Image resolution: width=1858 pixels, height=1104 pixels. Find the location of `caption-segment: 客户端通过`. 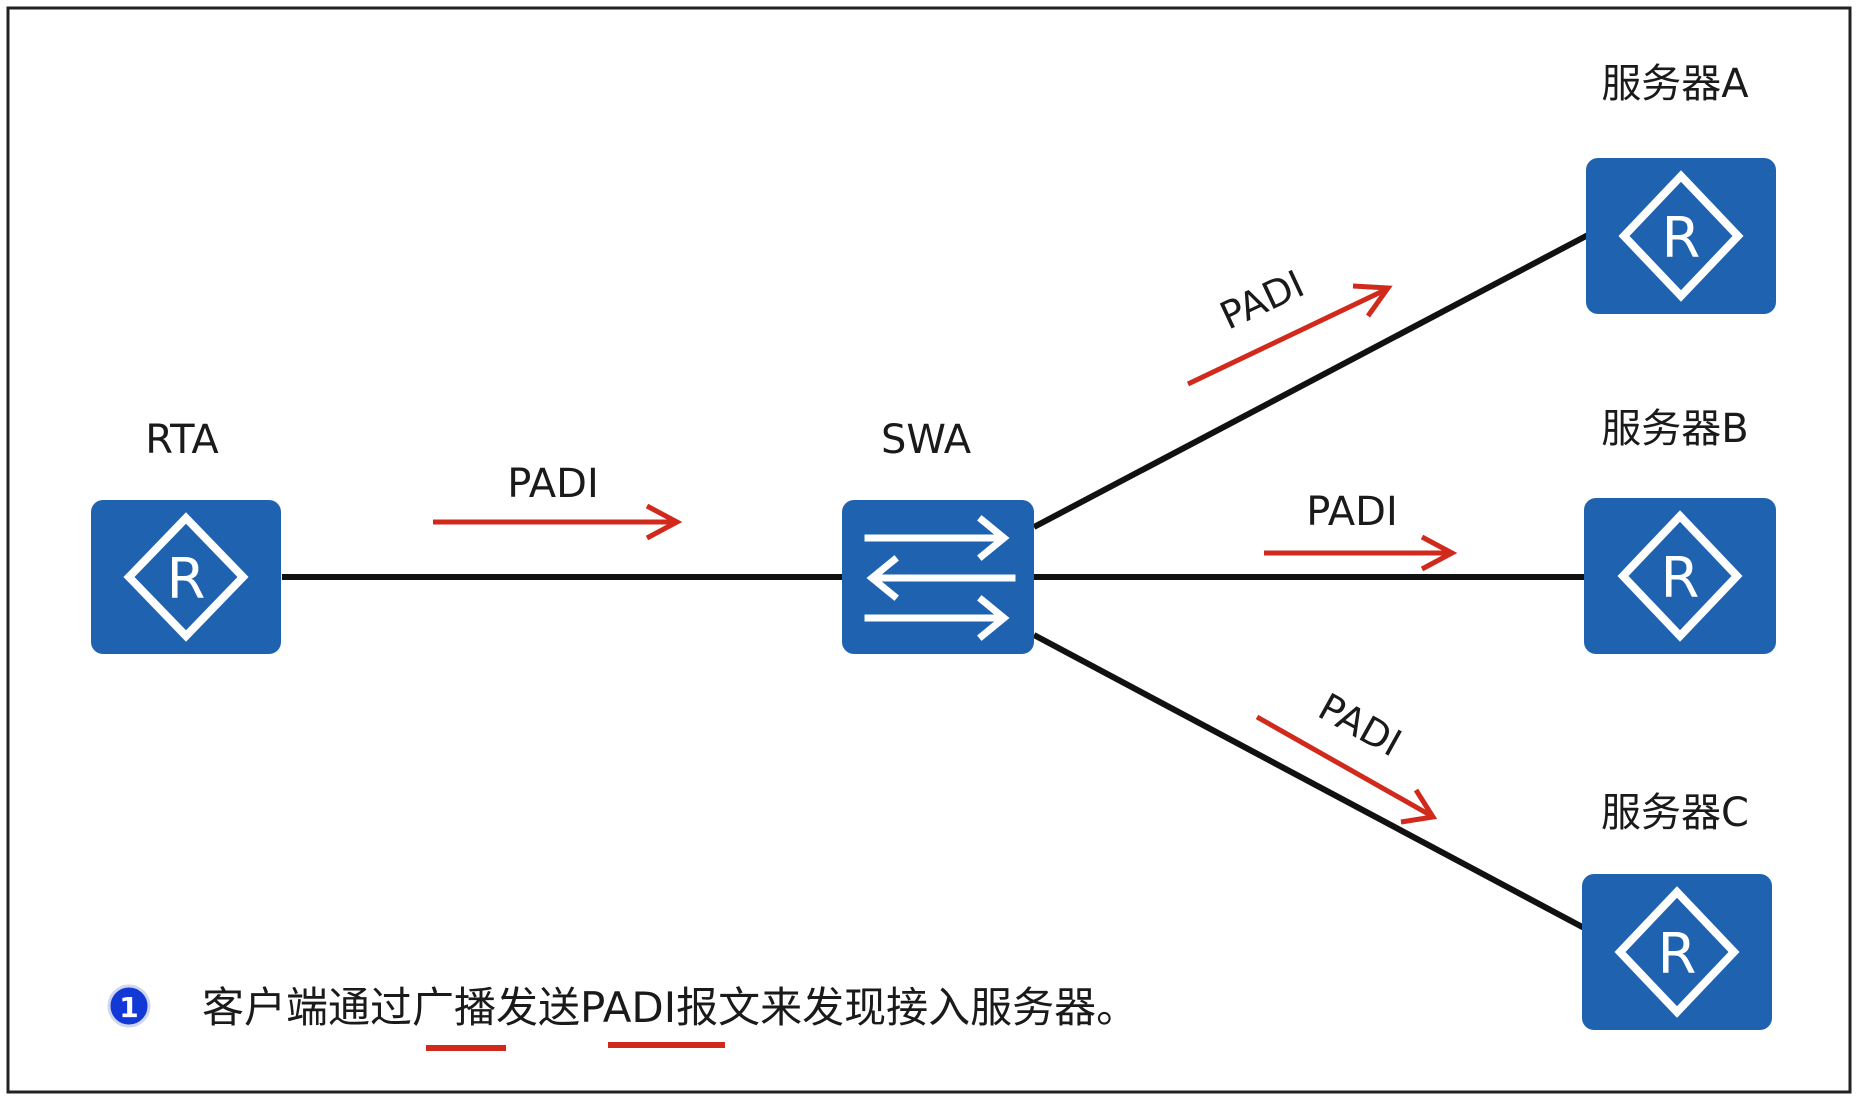

caption-segment: 客户端通过 is located at coordinates (307, 1007).